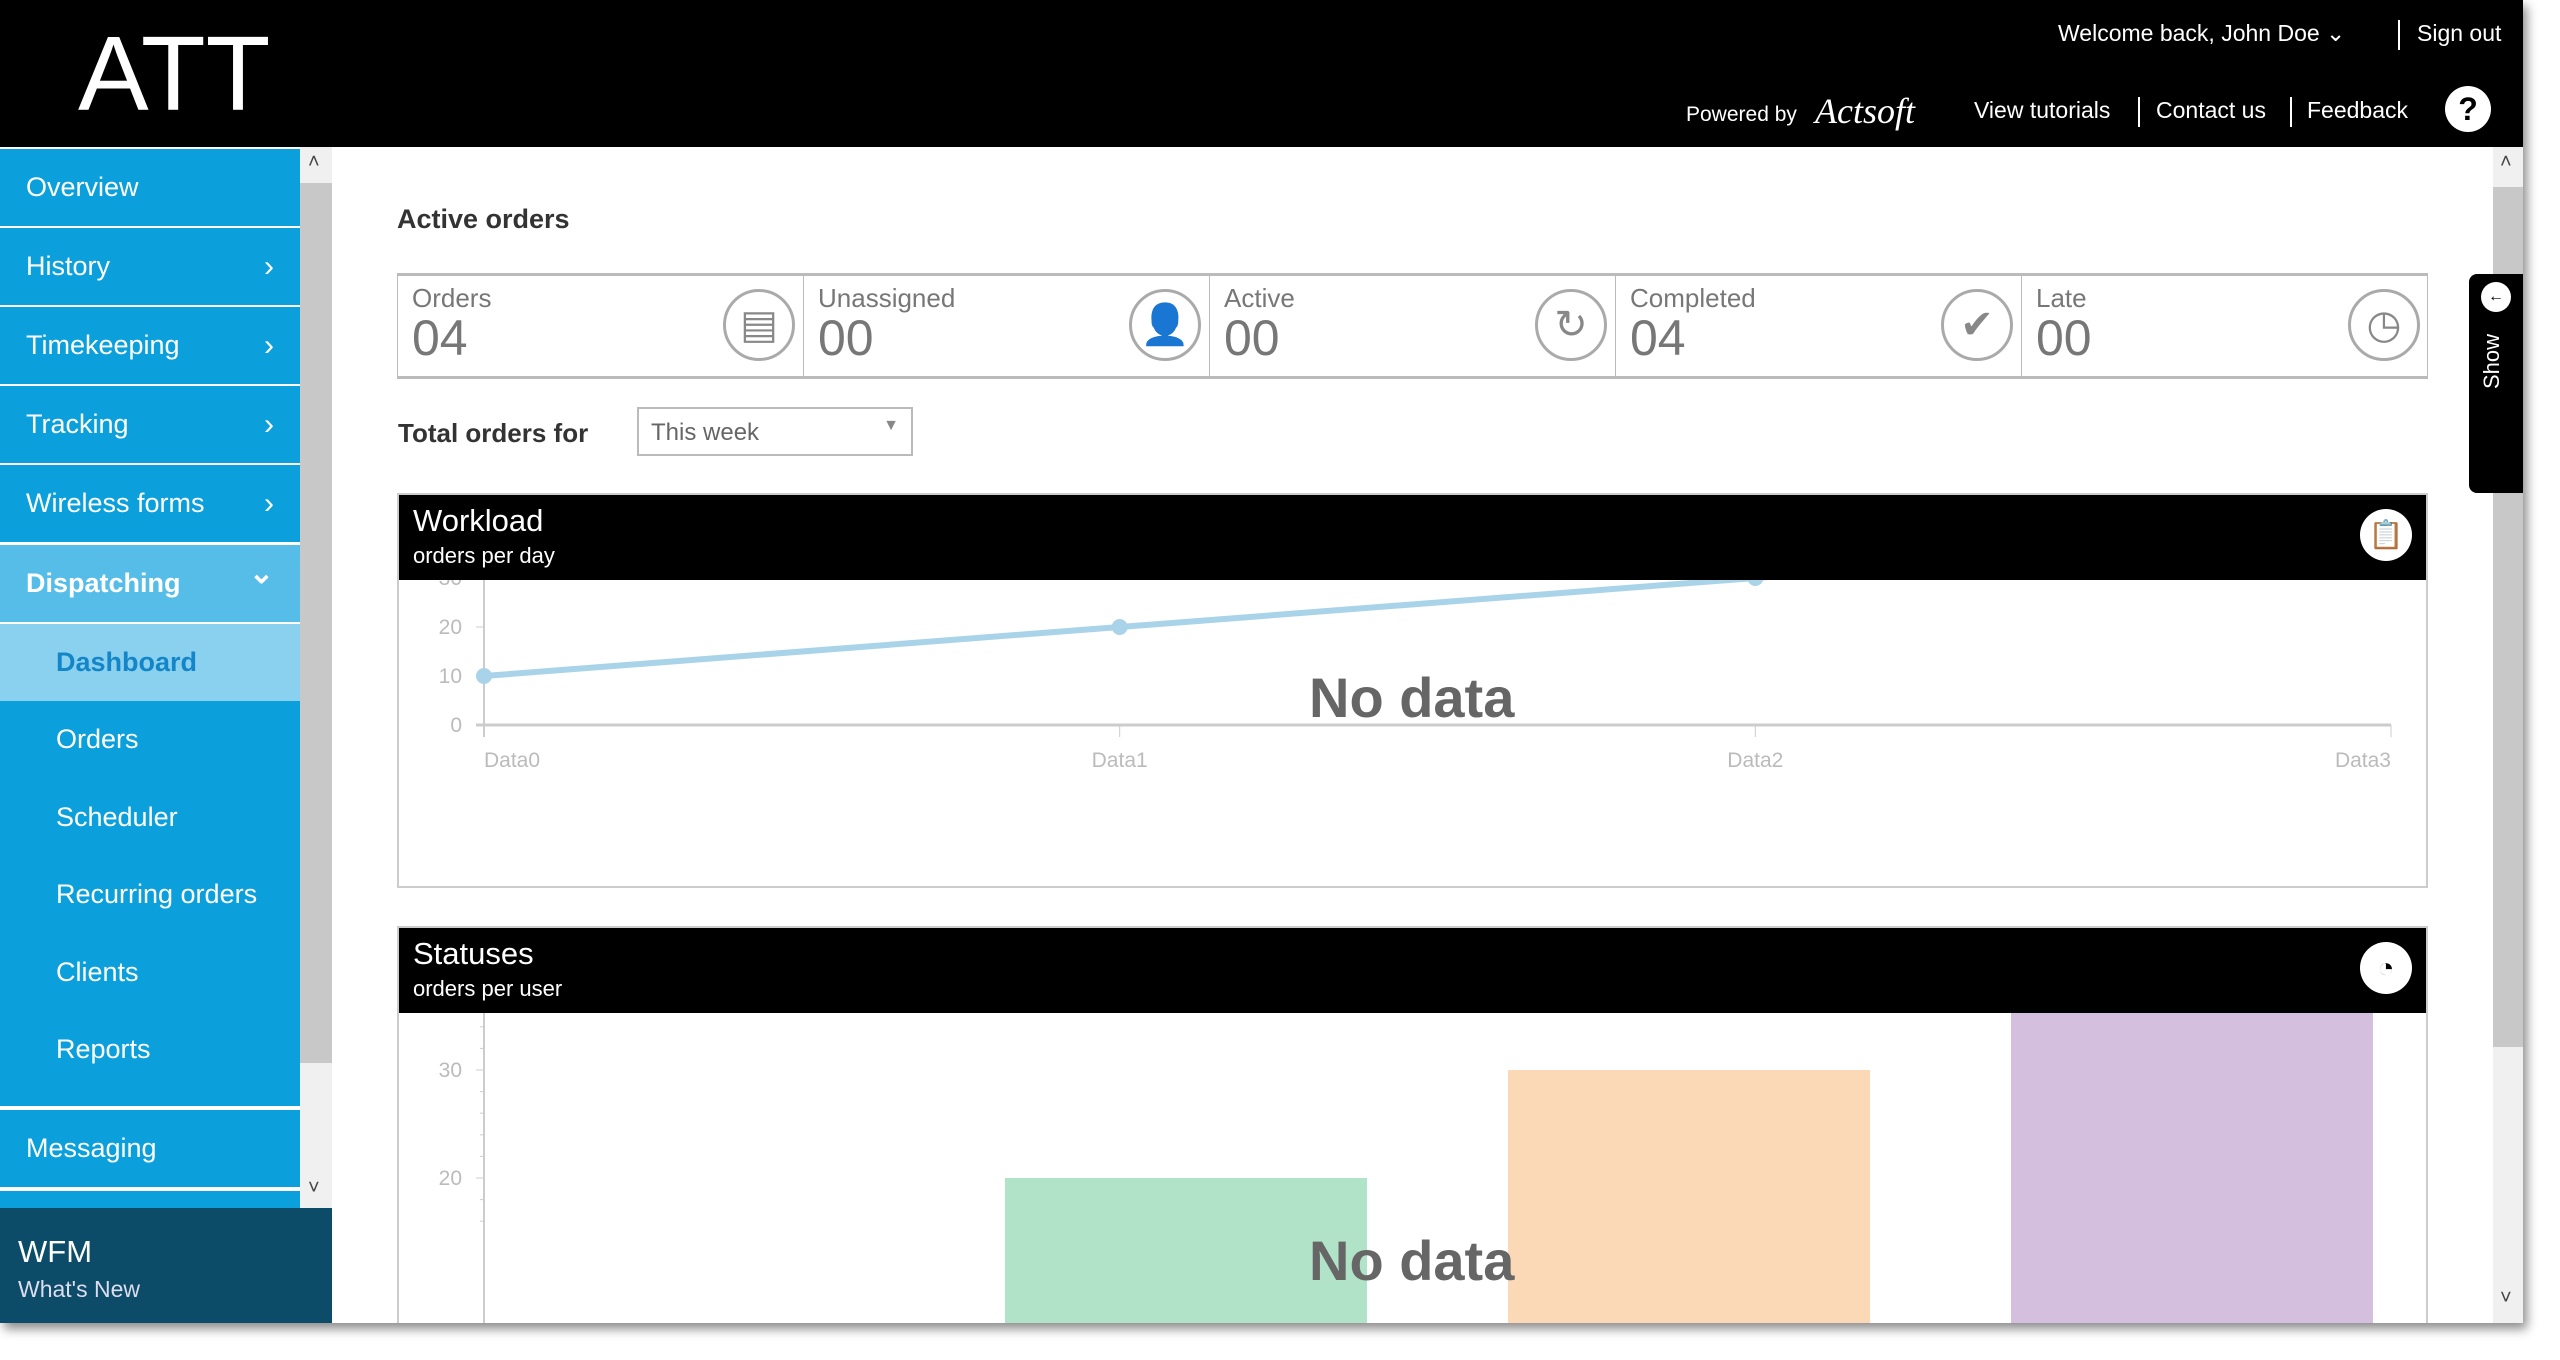 This screenshot has width=2560, height=1360. Describe the element at coordinates (600, 326) in the screenshot. I see `stat-card-orders: Orders 04 ▤` at that location.